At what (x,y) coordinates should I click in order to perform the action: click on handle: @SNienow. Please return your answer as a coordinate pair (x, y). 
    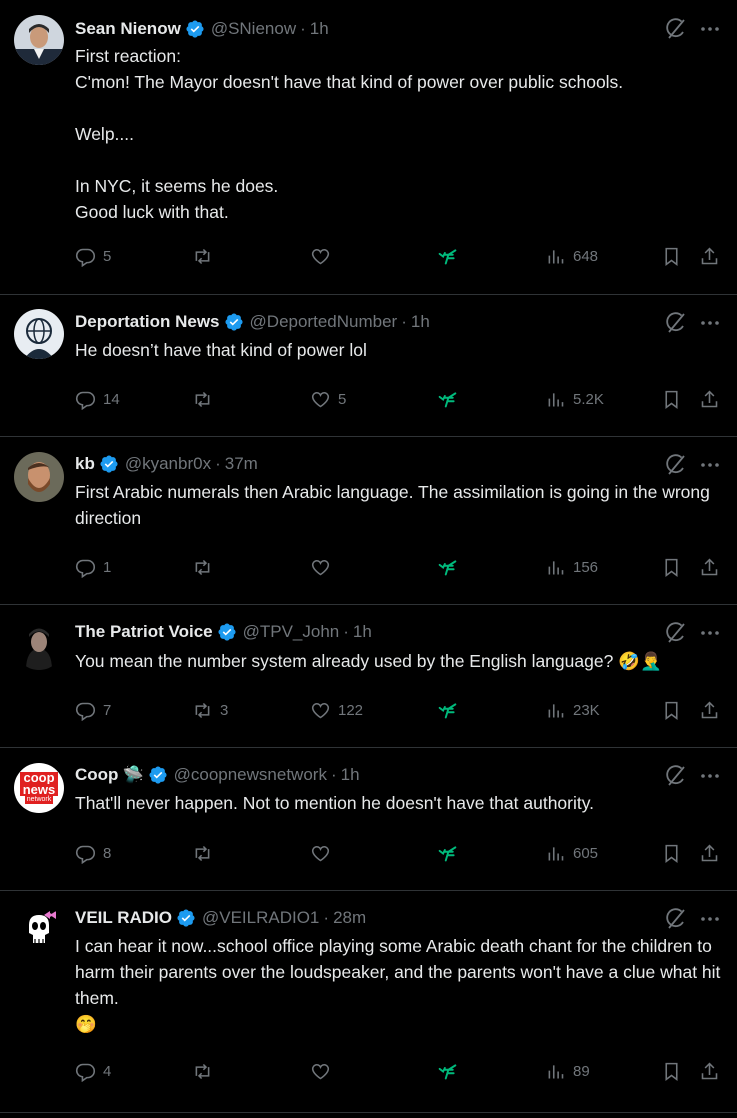
    Looking at the image, I should click on (253, 29).